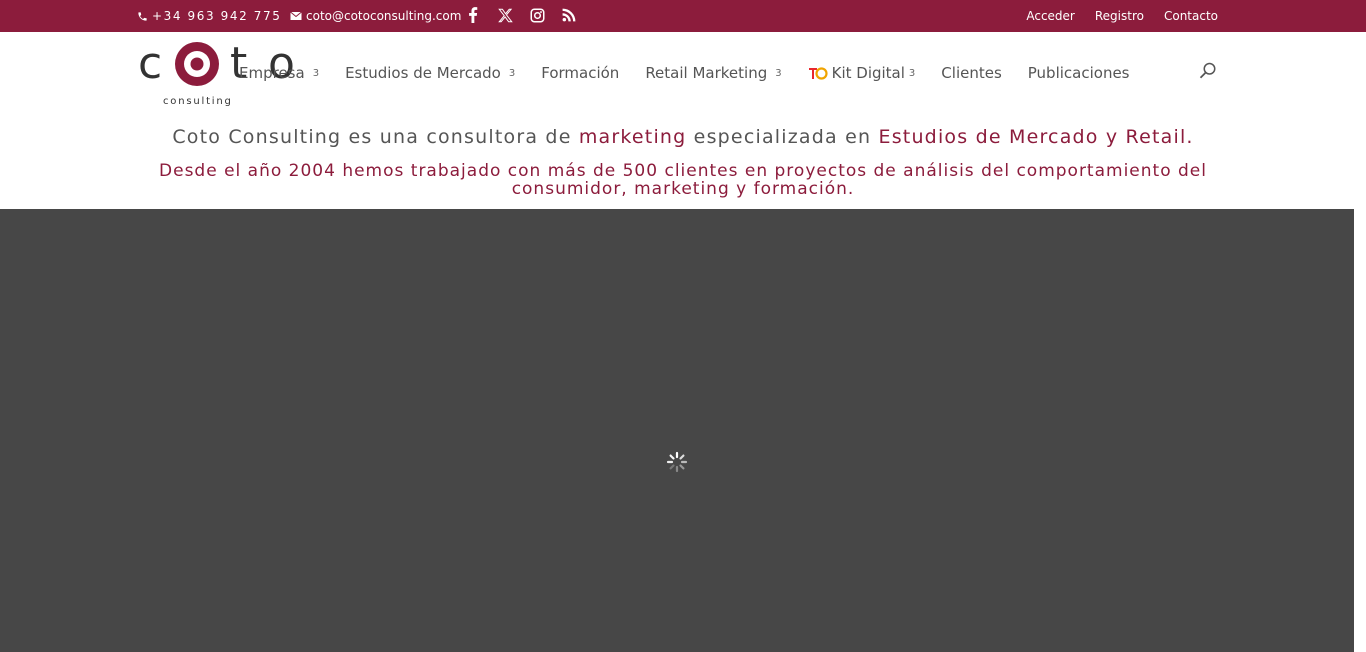  I want to click on nav-label: Publicaciones, so click(1078, 73).